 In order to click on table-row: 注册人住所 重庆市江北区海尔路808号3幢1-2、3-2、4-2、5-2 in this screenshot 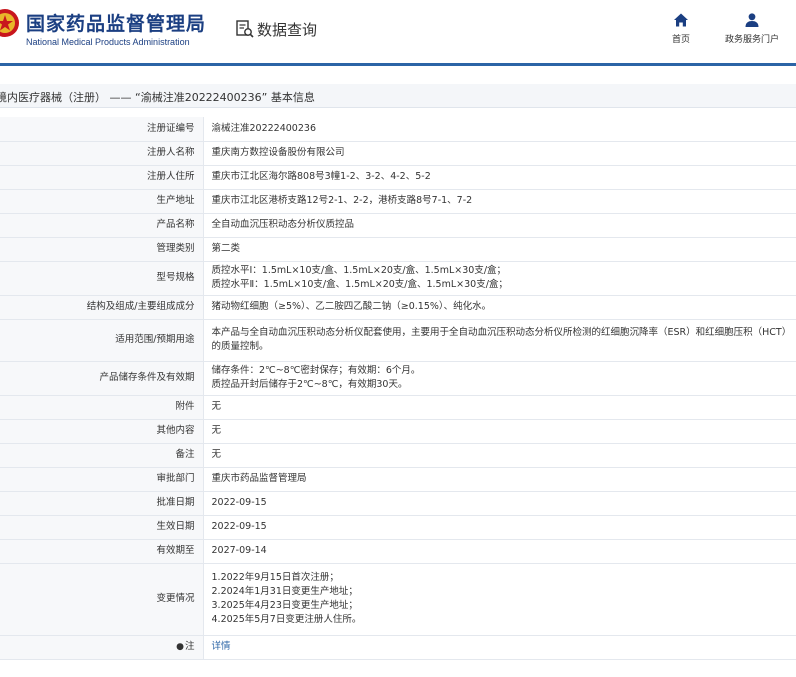, I will do `click(398, 177)`.